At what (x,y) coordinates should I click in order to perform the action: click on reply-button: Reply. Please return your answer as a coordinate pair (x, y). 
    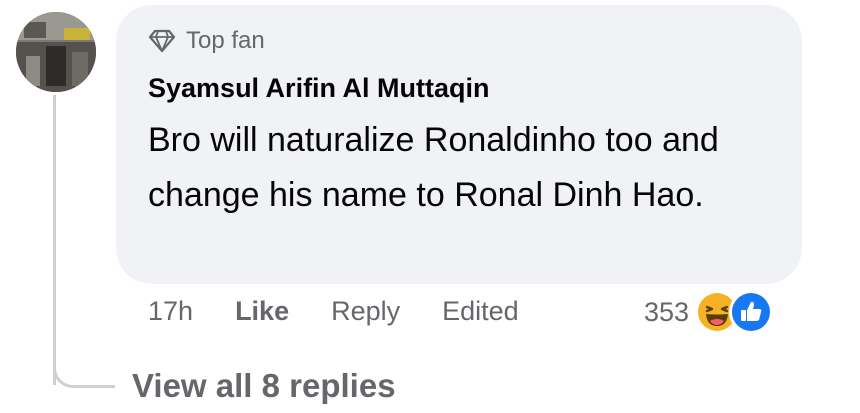
    Looking at the image, I should click on (365, 311).